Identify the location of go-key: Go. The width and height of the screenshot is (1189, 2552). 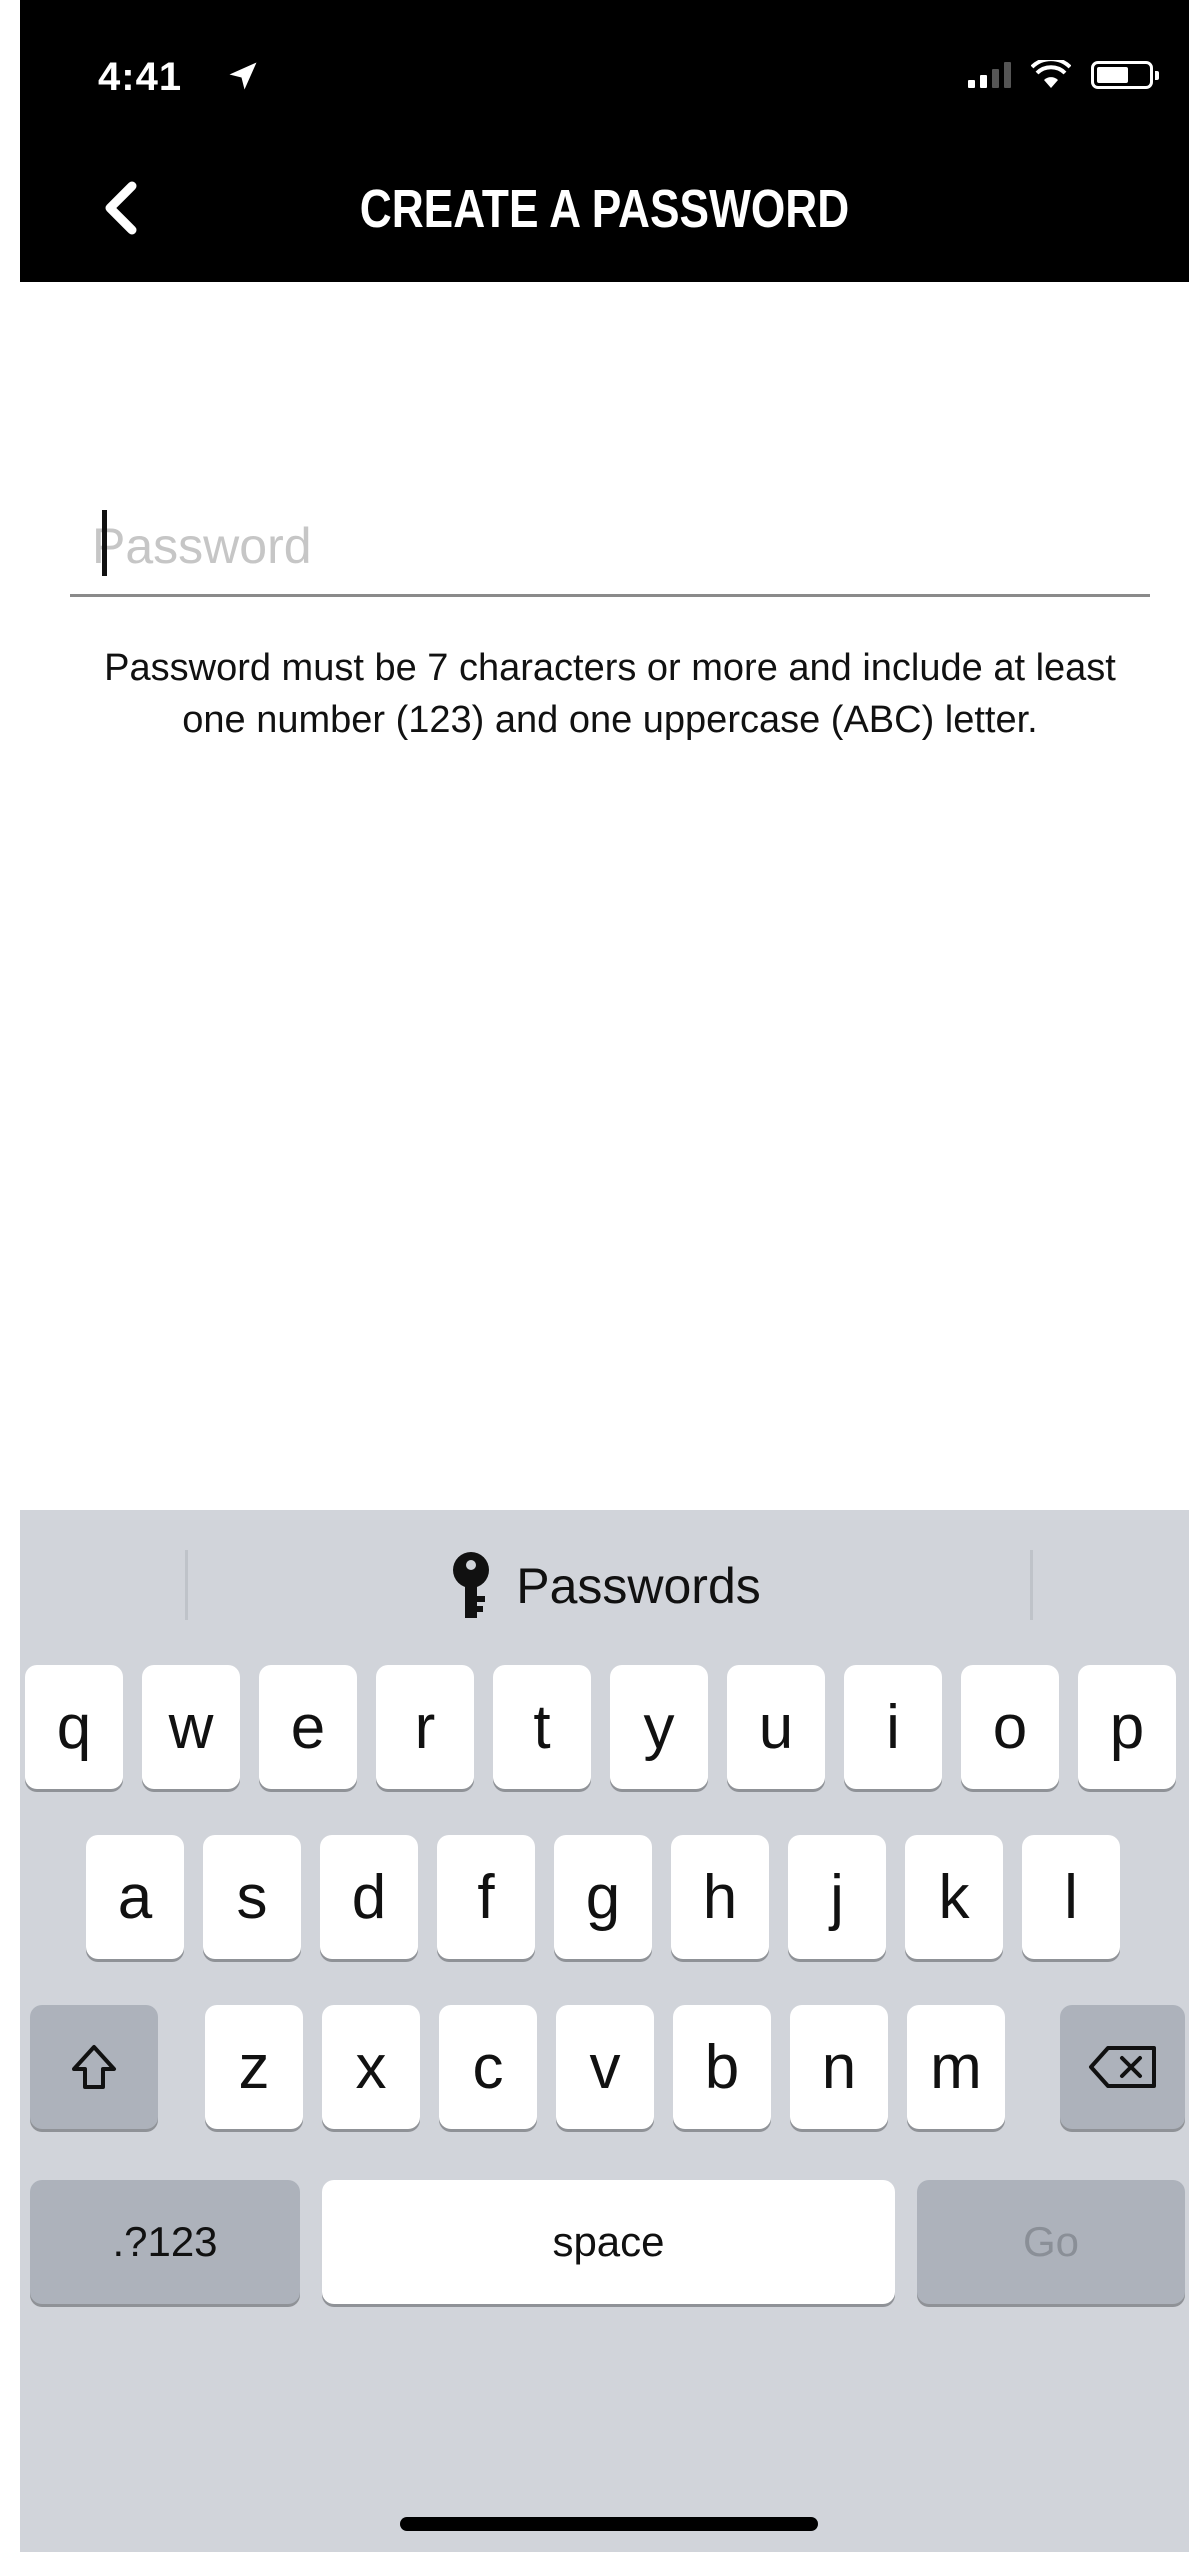
(1051, 2242).